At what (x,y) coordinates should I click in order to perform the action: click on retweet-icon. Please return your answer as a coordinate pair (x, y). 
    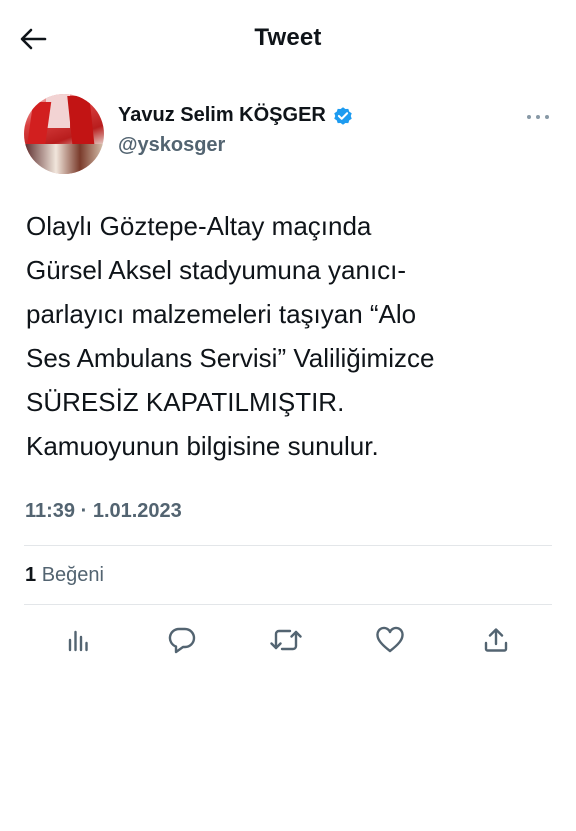
    Looking at the image, I should click on (286, 640).